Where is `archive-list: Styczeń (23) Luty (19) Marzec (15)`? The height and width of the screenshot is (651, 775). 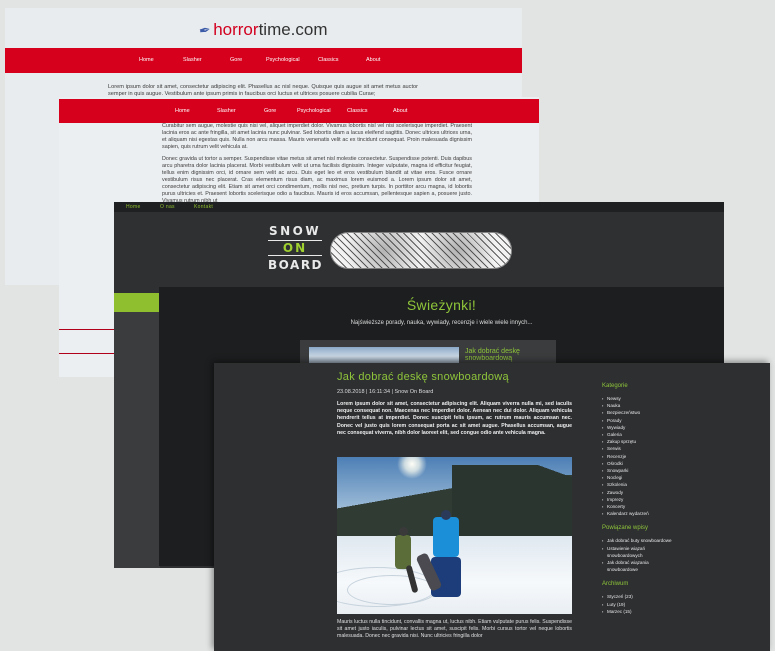 archive-list: Styczeń (23) Luty (19) Marzec (15) is located at coordinates (637, 604).